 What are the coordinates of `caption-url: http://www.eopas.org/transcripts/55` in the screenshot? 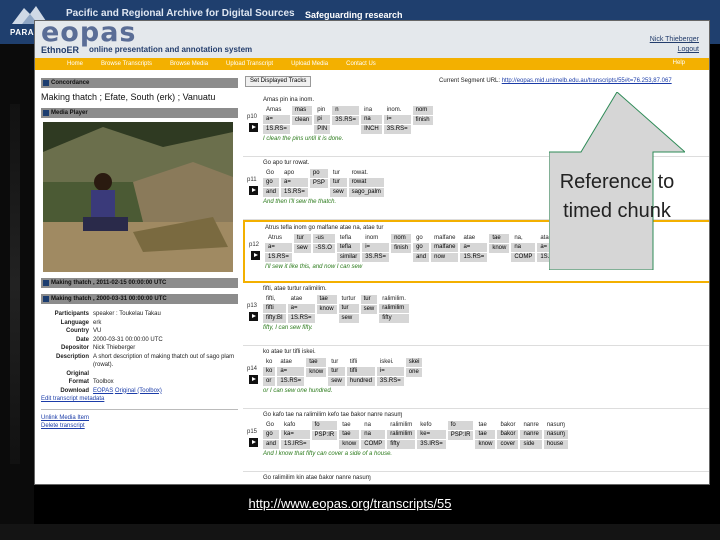 It's located at (349, 503).